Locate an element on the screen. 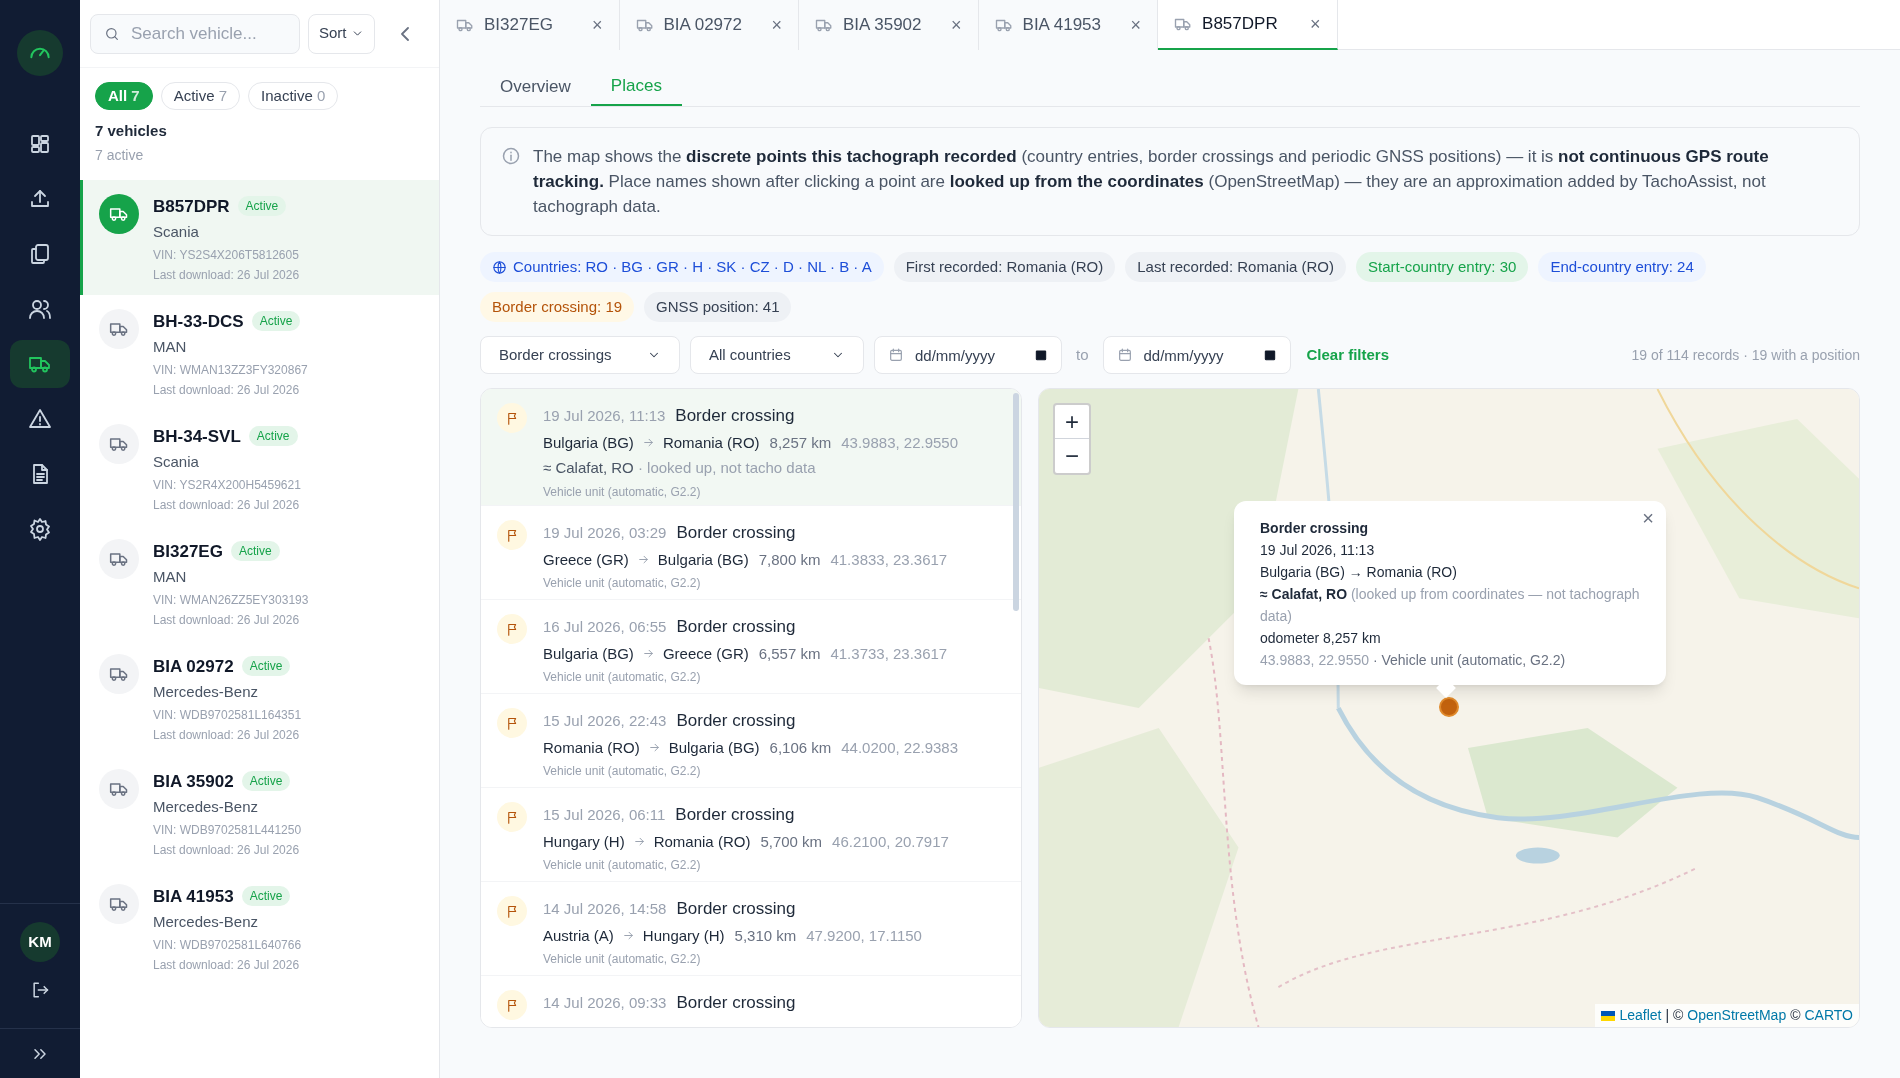 Image resolution: width=1900 pixels, height=1078 pixels. attribution-text: | © is located at coordinates (1674, 1015).